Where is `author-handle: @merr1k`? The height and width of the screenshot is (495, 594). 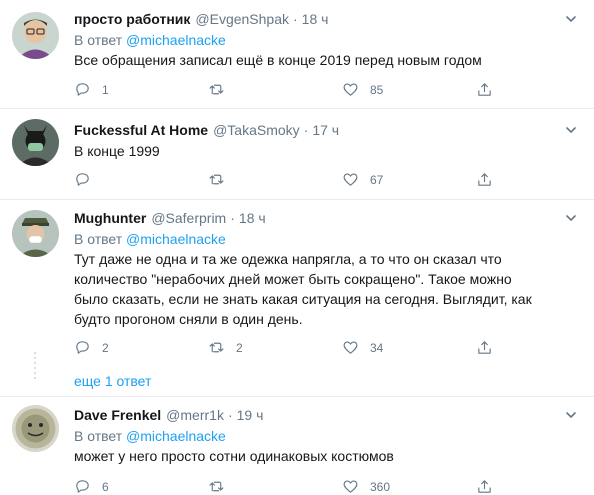
author-handle: @merr1k is located at coordinates (195, 415).